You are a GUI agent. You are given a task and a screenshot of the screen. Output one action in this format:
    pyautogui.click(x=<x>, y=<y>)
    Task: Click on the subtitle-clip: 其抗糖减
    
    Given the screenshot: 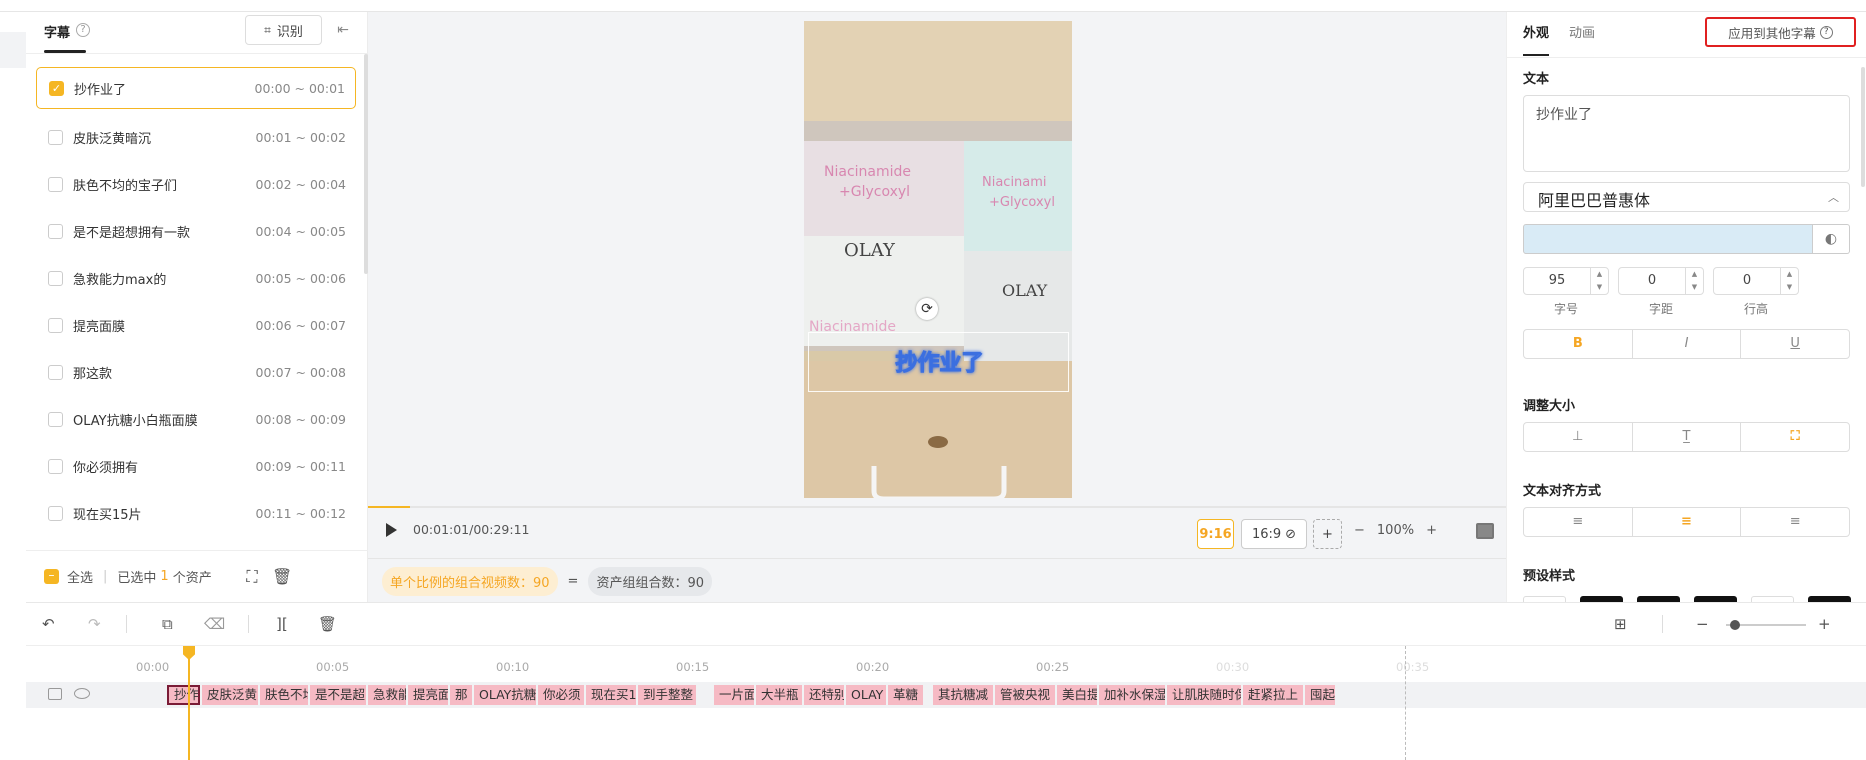 What is the action you would take?
    pyautogui.click(x=963, y=695)
    